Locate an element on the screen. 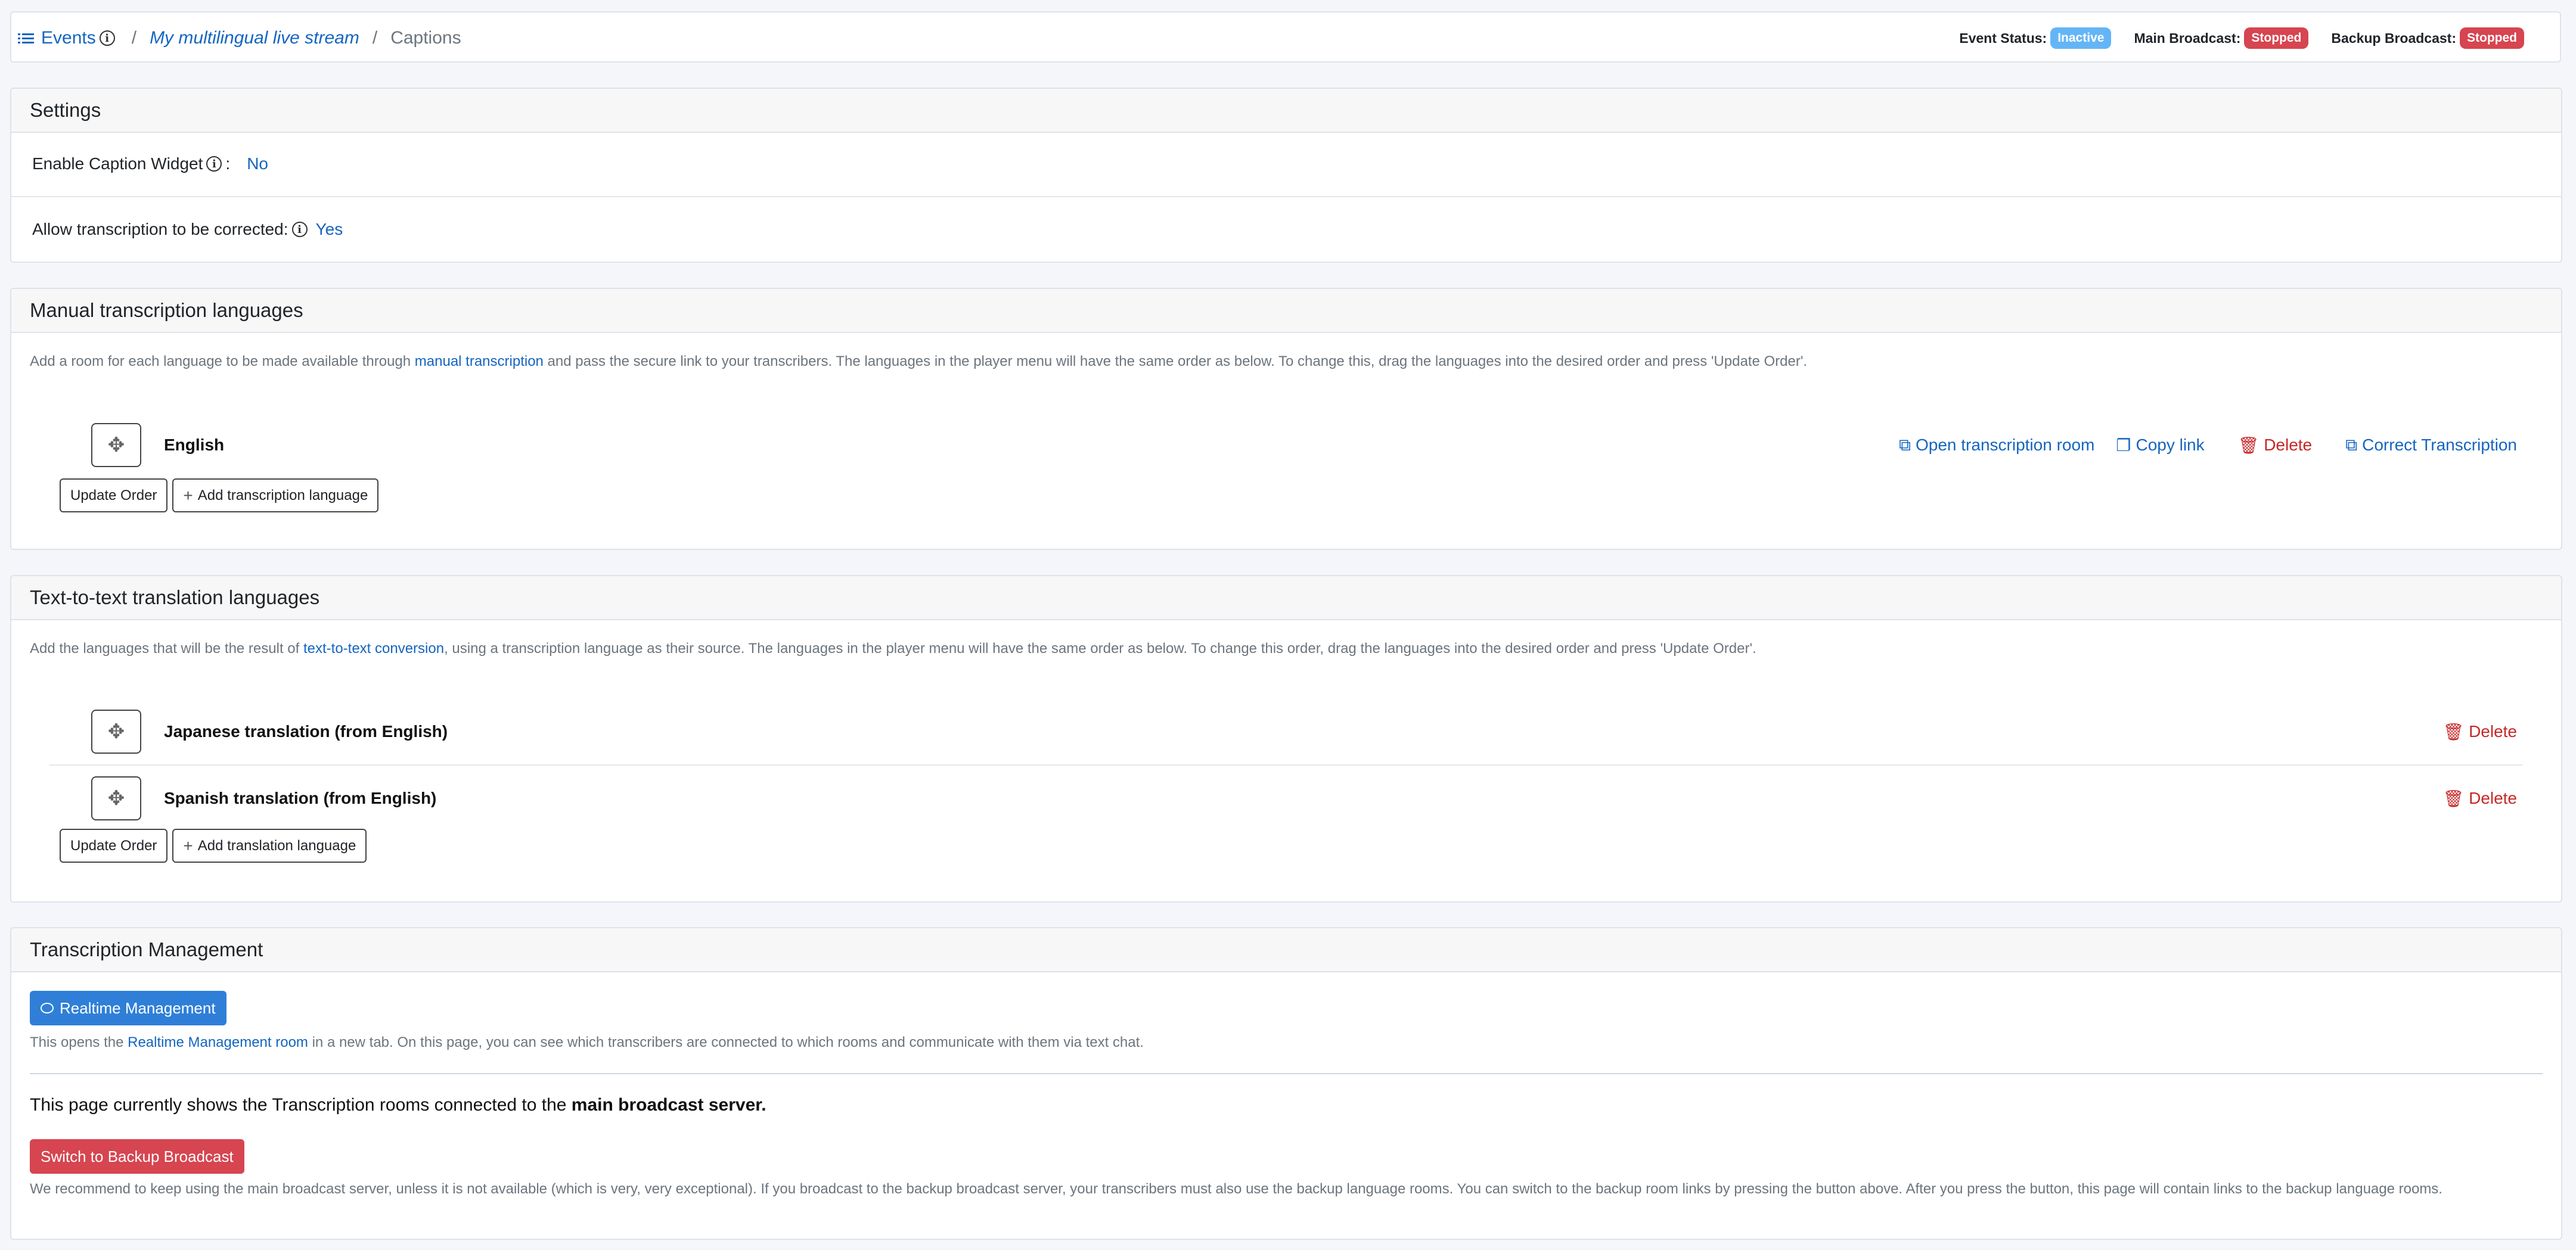 The image size is (2576, 1250). translation-title: Text-to-text translation languages is located at coordinates (1286, 598).